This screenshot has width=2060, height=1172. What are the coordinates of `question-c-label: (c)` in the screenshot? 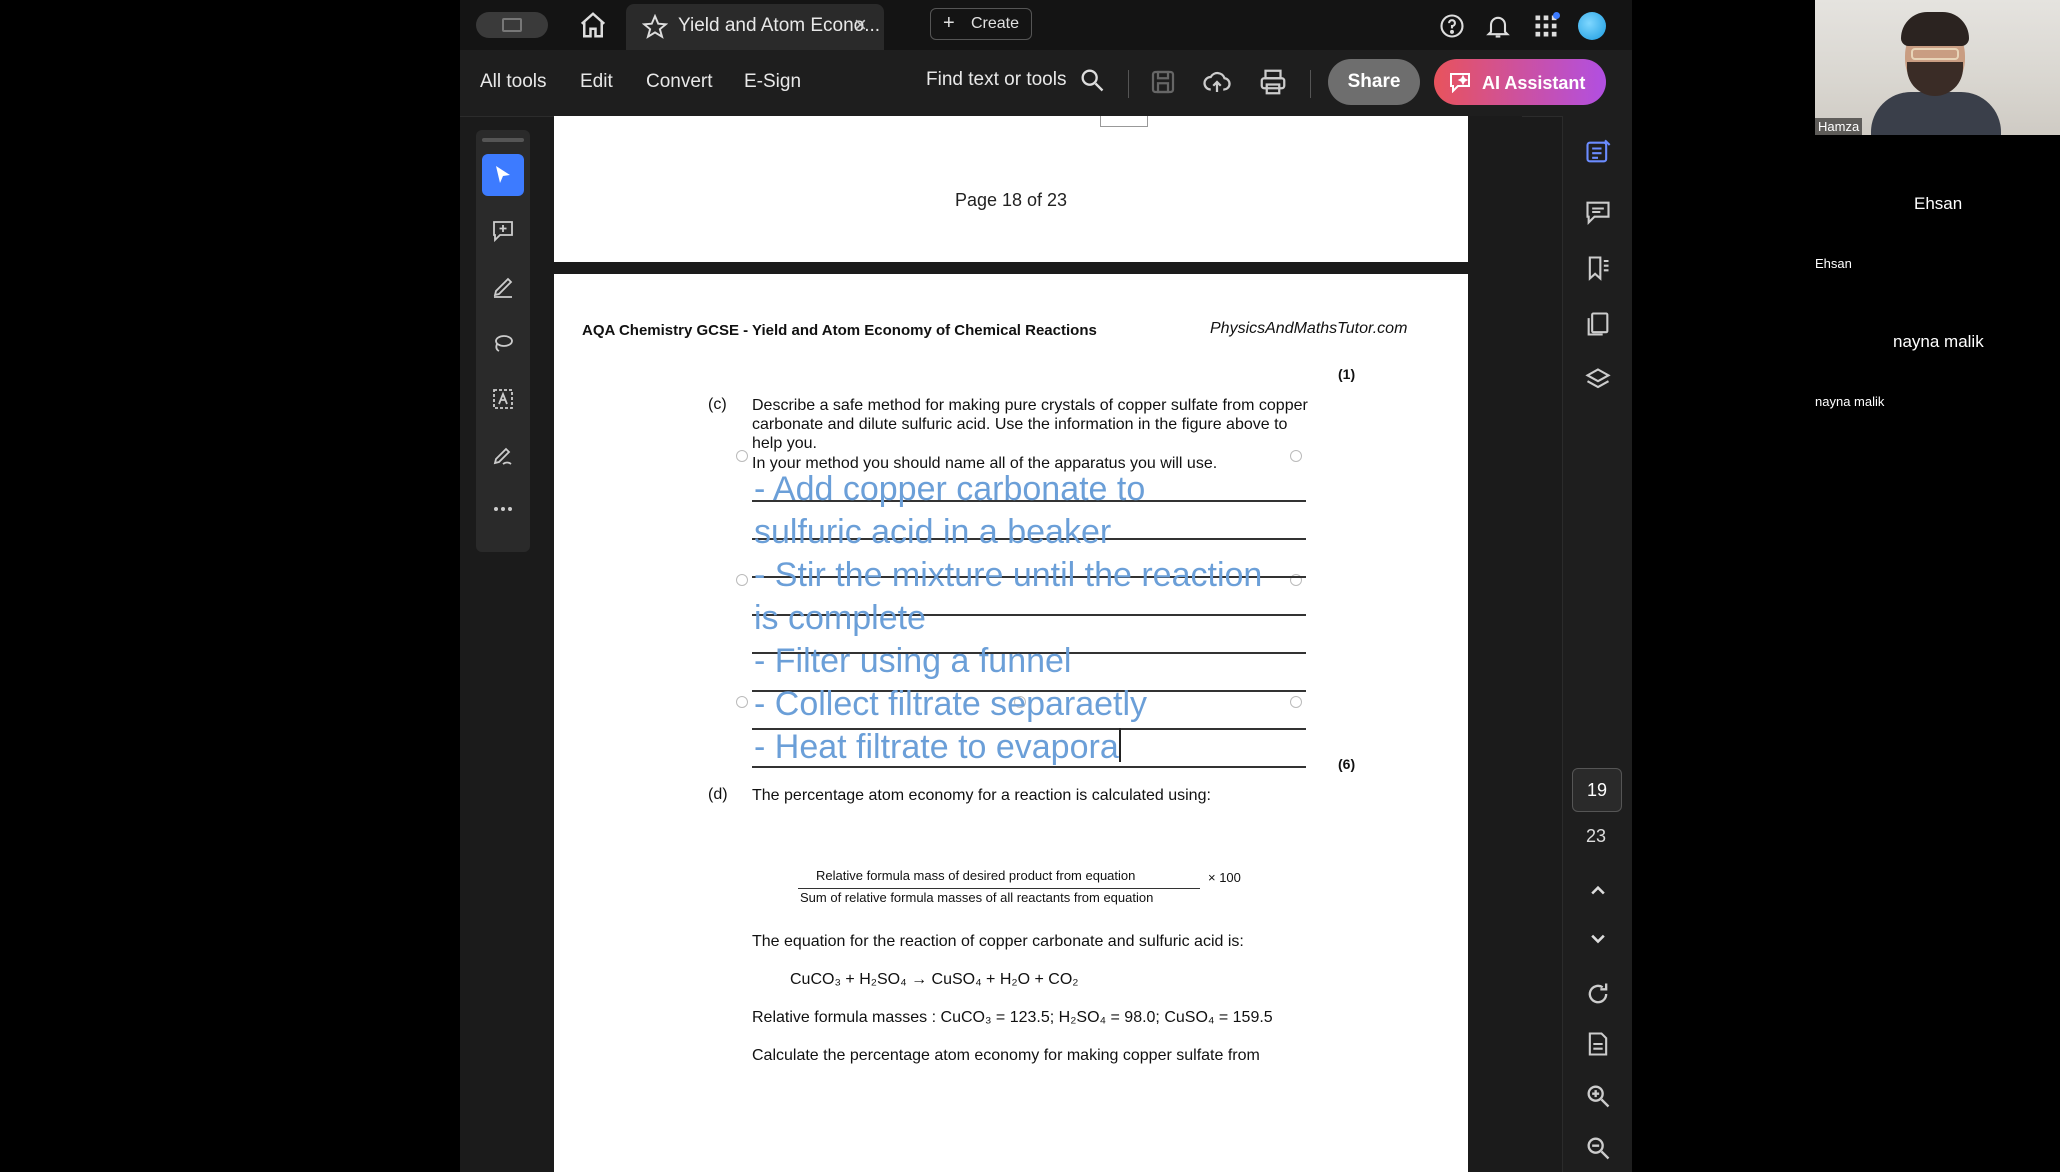 It's located at (717, 404).